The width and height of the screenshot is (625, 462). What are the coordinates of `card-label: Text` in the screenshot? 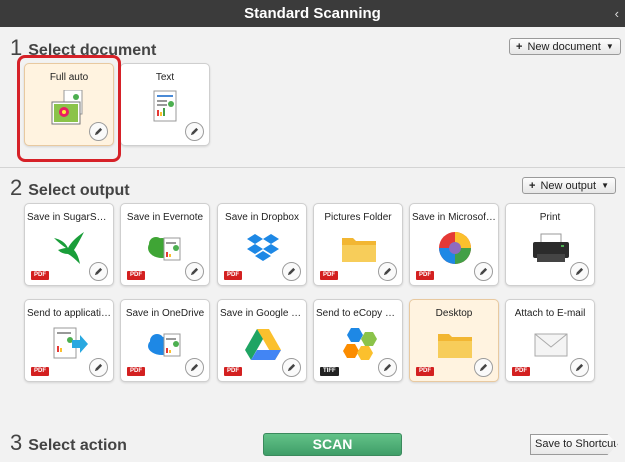 It's located at (165, 77).